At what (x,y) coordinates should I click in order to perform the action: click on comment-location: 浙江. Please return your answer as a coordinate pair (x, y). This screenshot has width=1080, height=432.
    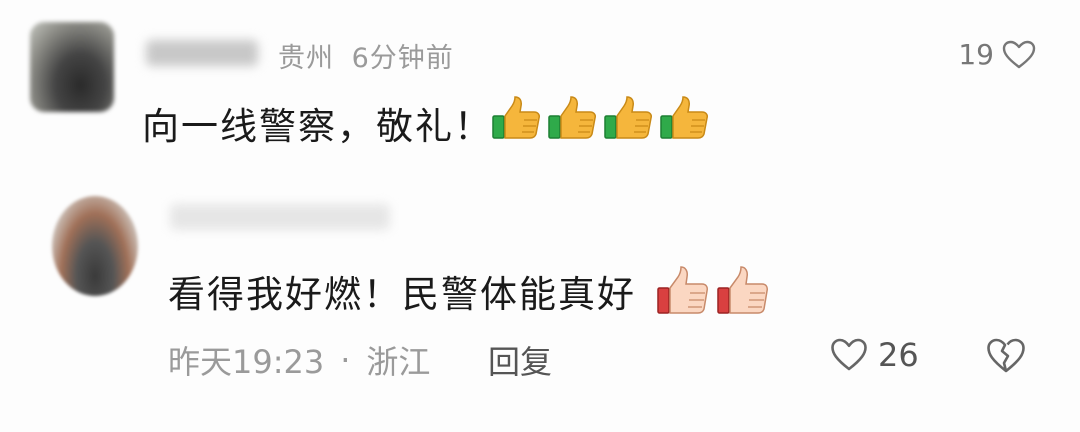
    Looking at the image, I should click on (398, 362).